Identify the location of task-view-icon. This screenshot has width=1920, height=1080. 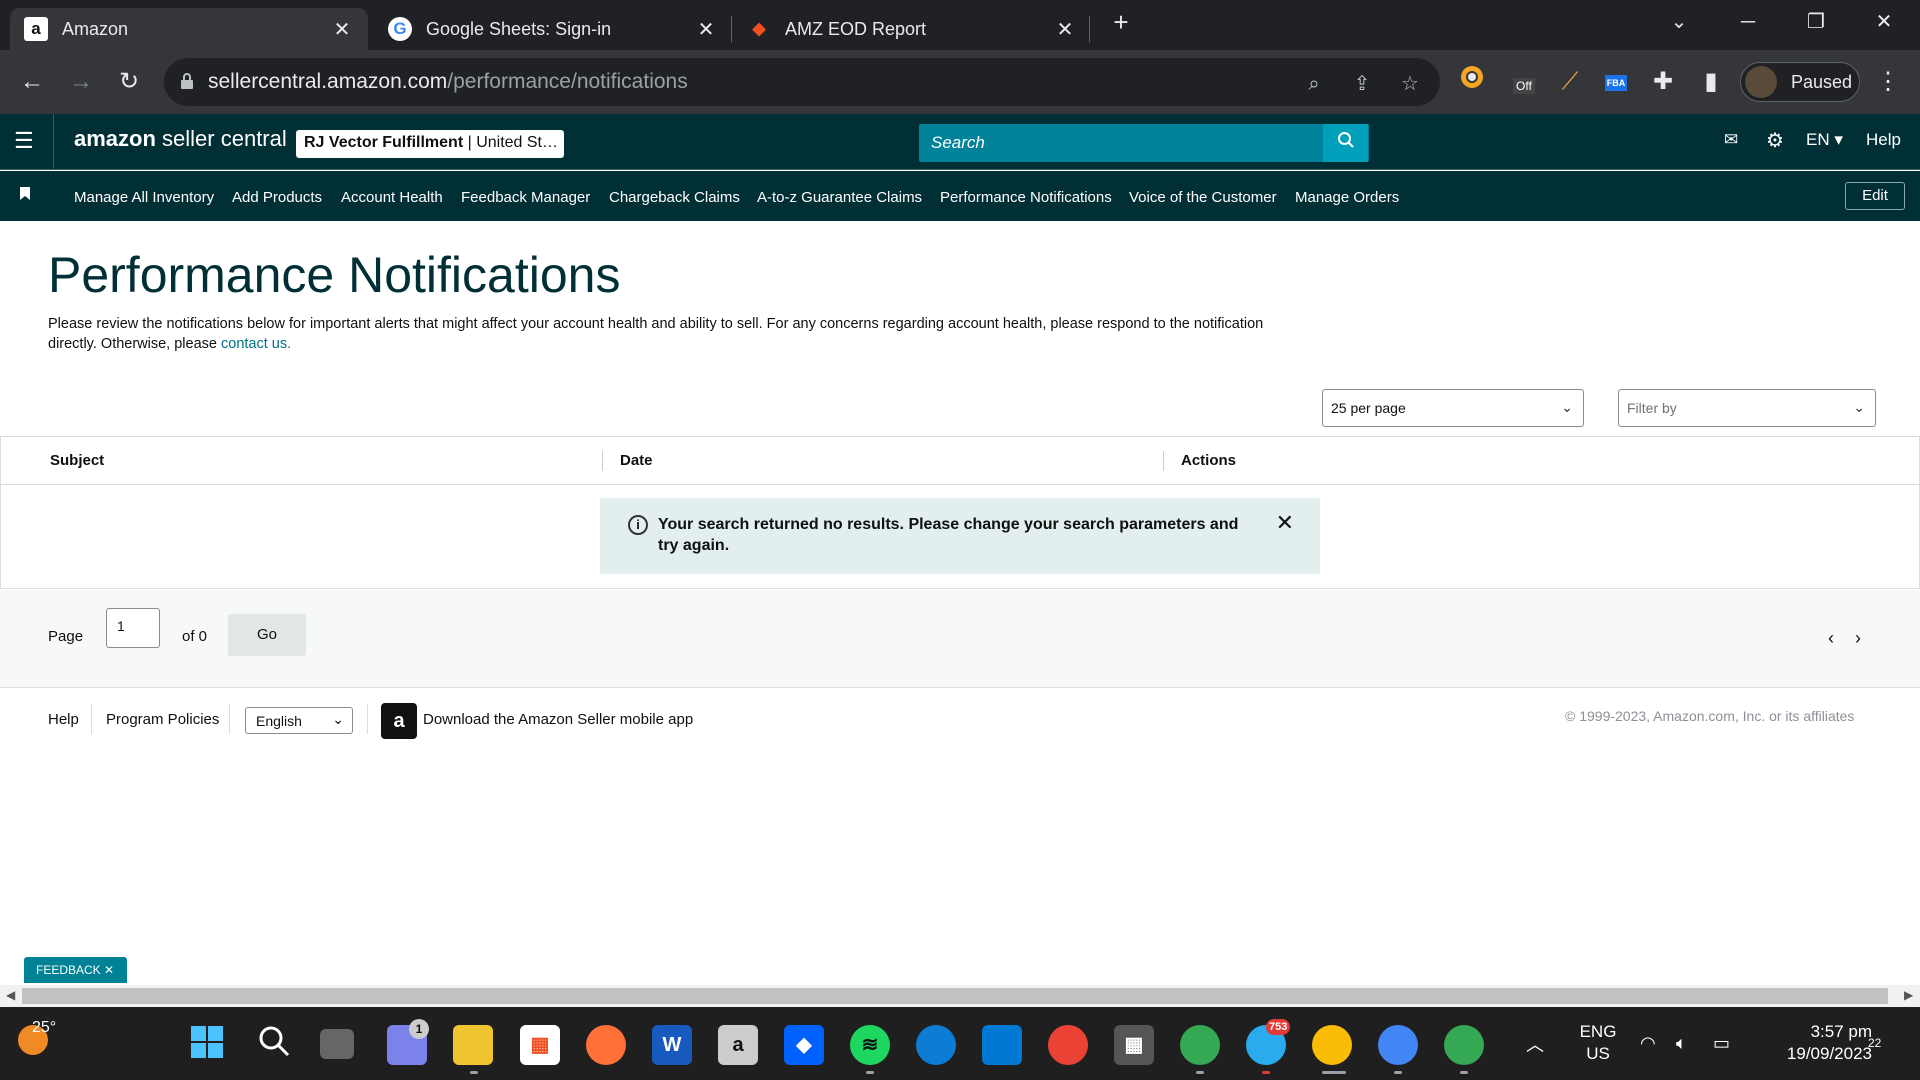
(337, 1044).